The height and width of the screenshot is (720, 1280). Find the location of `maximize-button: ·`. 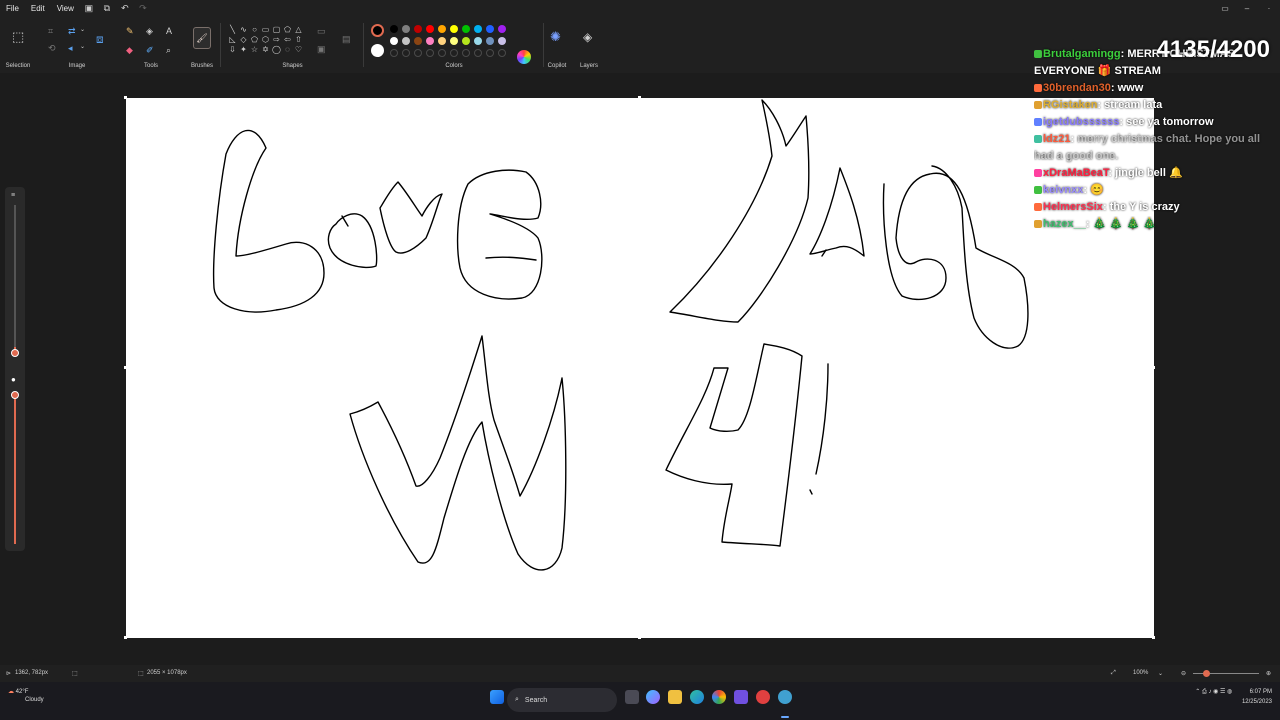

maximize-button: · is located at coordinates (1269, 8).